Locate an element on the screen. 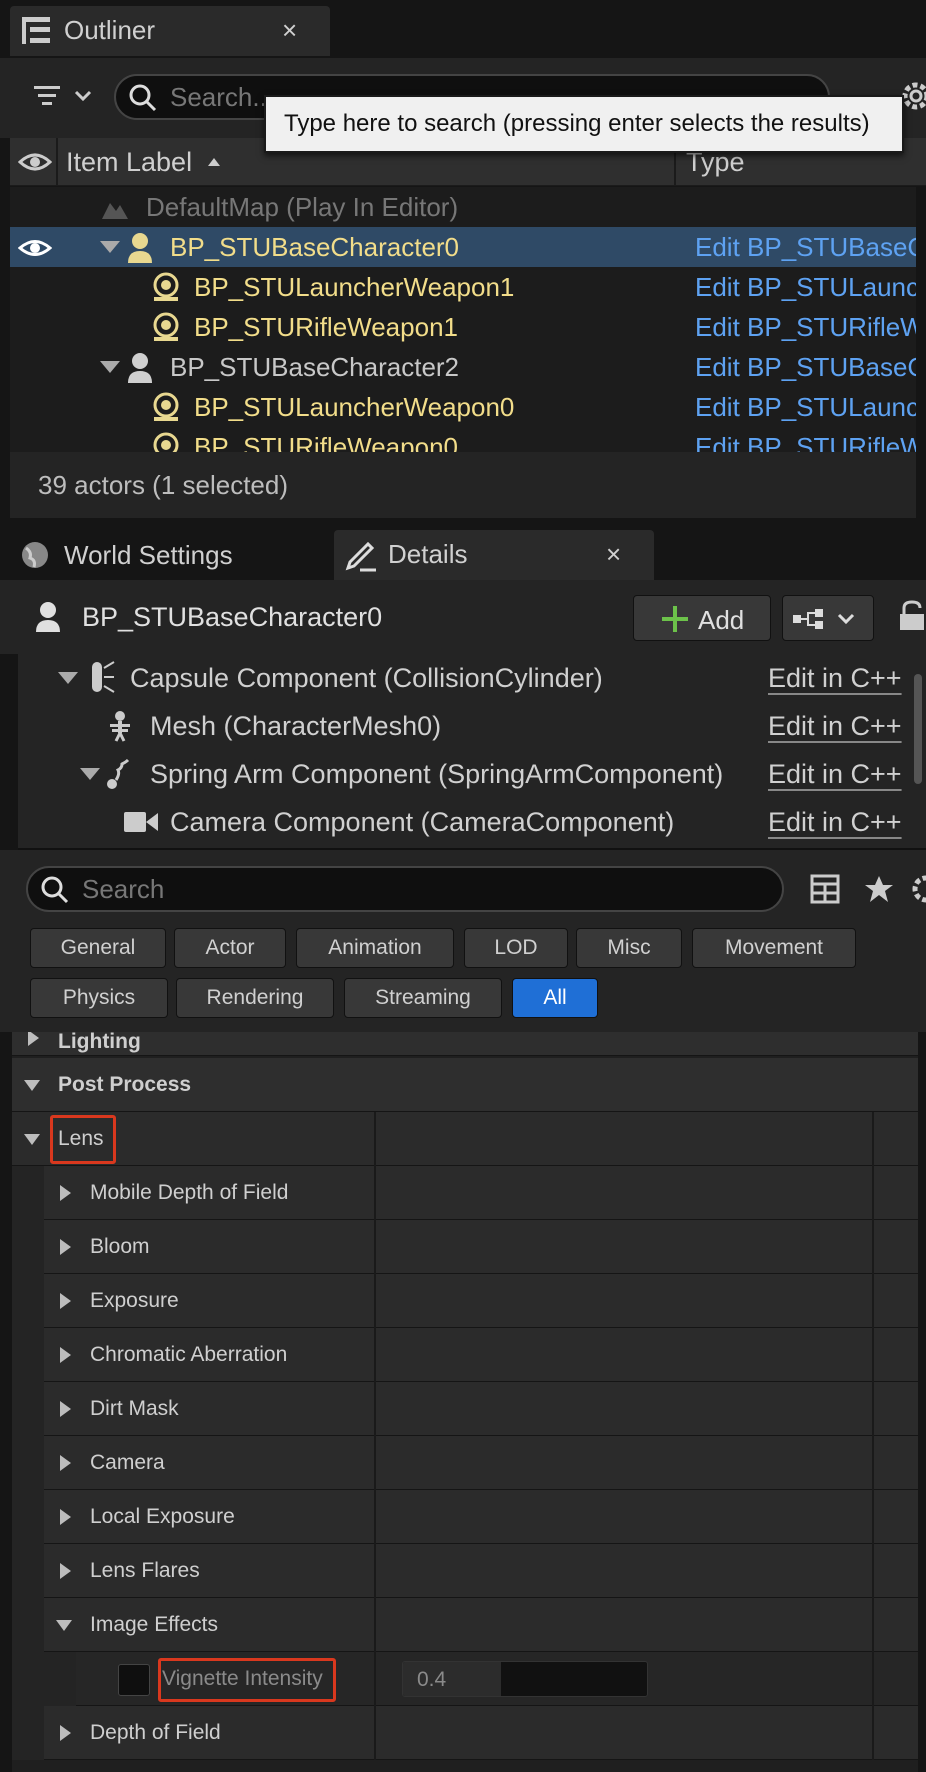 This screenshot has height=1772, width=926. filter-general: General is located at coordinates (98, 948).